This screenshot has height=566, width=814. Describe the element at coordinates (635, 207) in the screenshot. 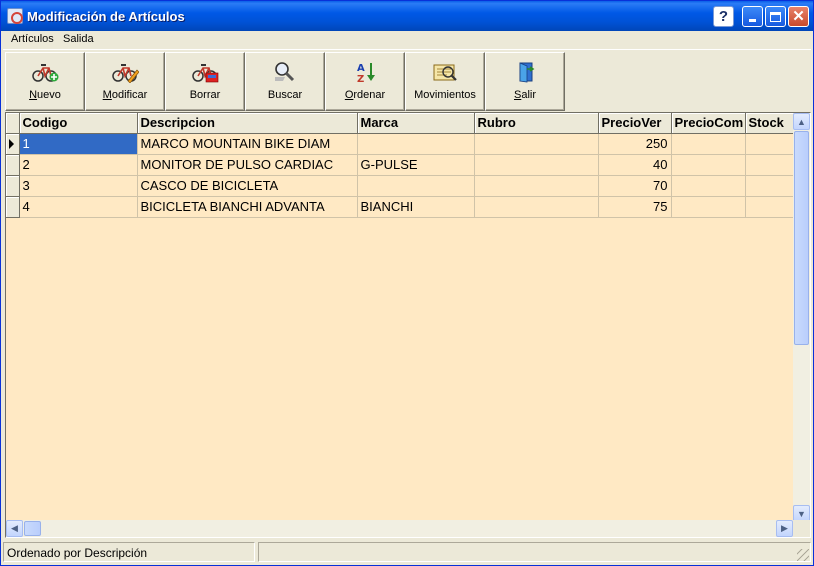

I see `cell-precio-venta: 75` at that location.